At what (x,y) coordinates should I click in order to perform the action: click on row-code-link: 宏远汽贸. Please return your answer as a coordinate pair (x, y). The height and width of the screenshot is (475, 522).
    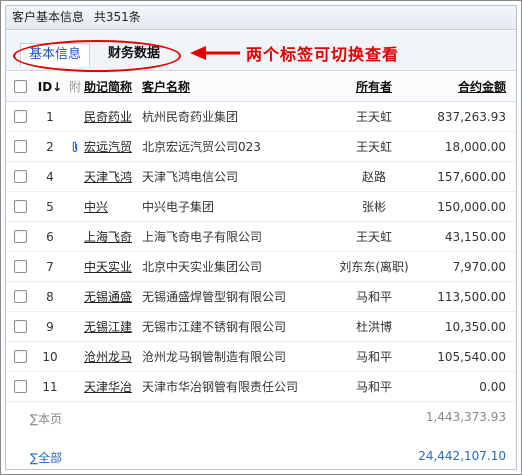
    Looking at the image, I should click on (111, 146).